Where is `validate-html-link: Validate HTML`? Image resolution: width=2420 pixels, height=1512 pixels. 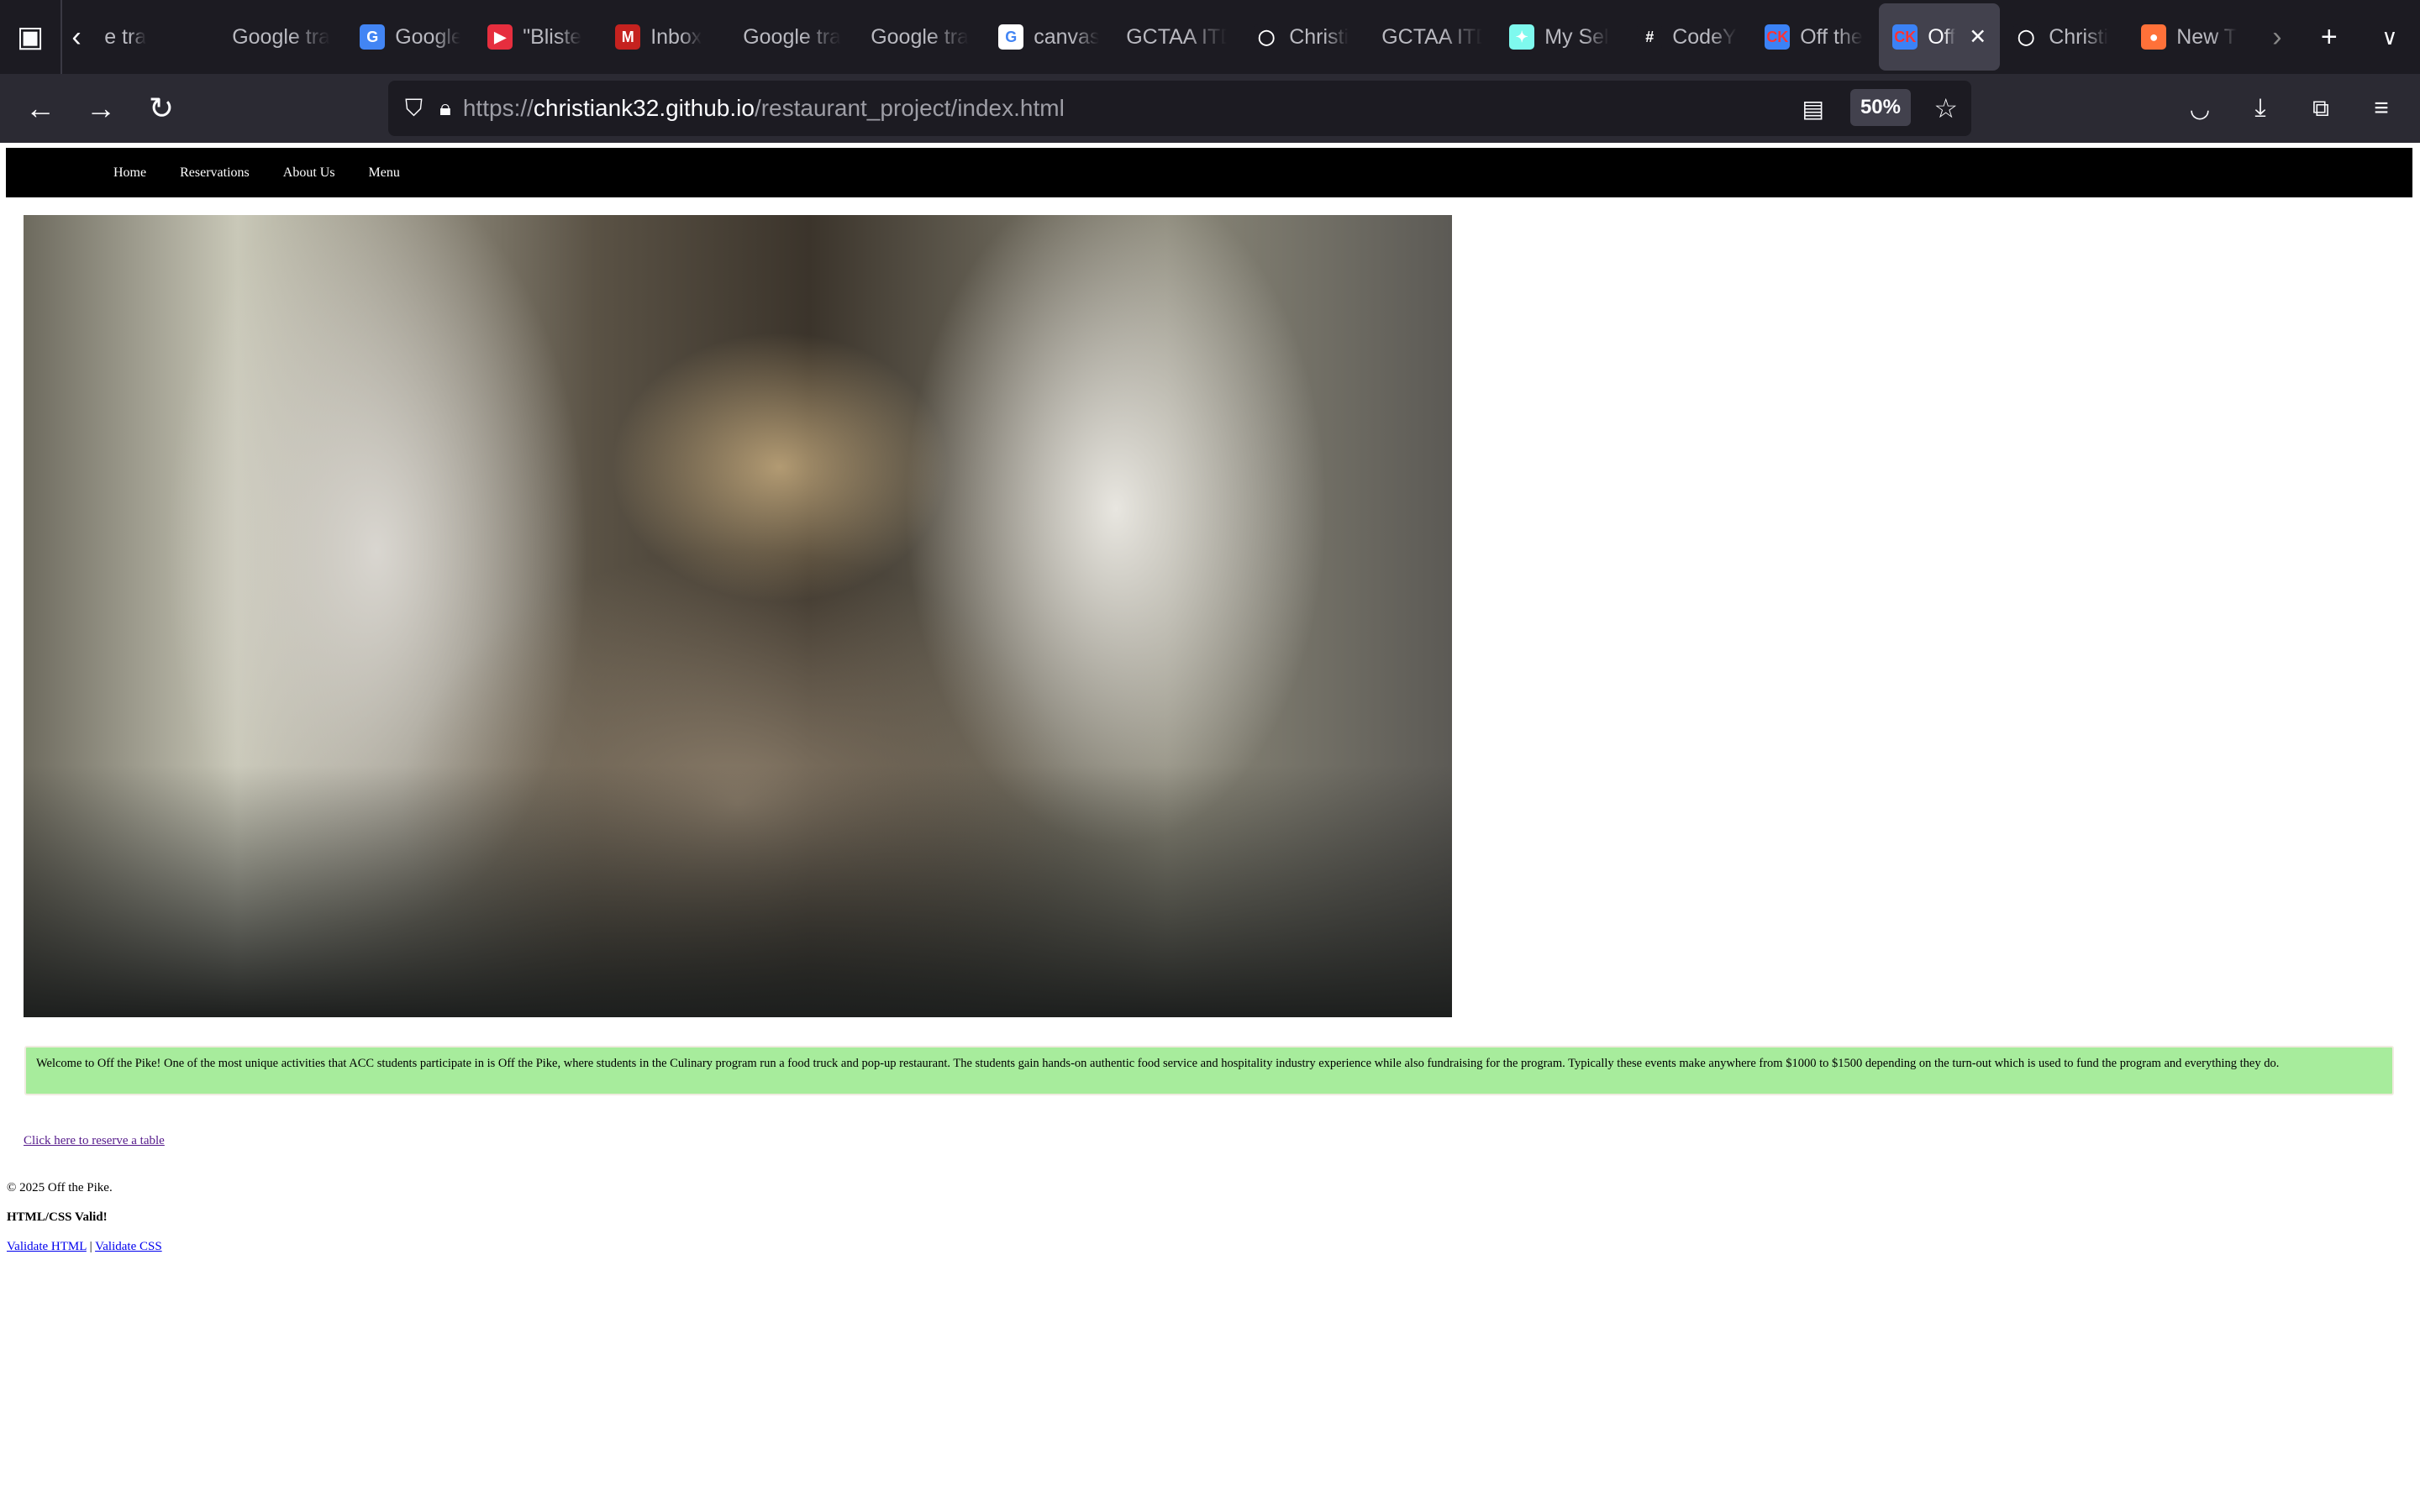
validate-html-link: Validate HTML is located at coordinates (47, 1246).